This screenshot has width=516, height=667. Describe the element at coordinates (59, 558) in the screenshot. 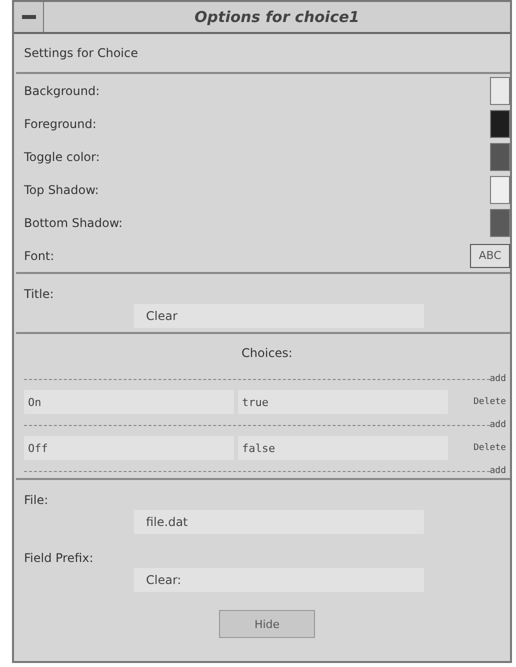

I see `field-label: Field Prefix:` at that location.